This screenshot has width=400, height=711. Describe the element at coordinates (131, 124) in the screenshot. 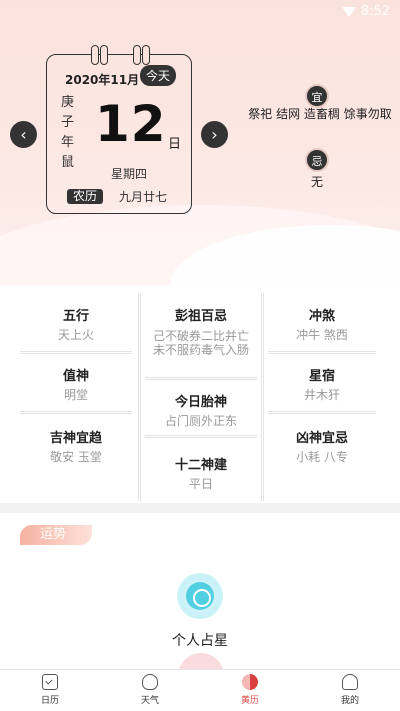

I see `day-number: 12` at that location.